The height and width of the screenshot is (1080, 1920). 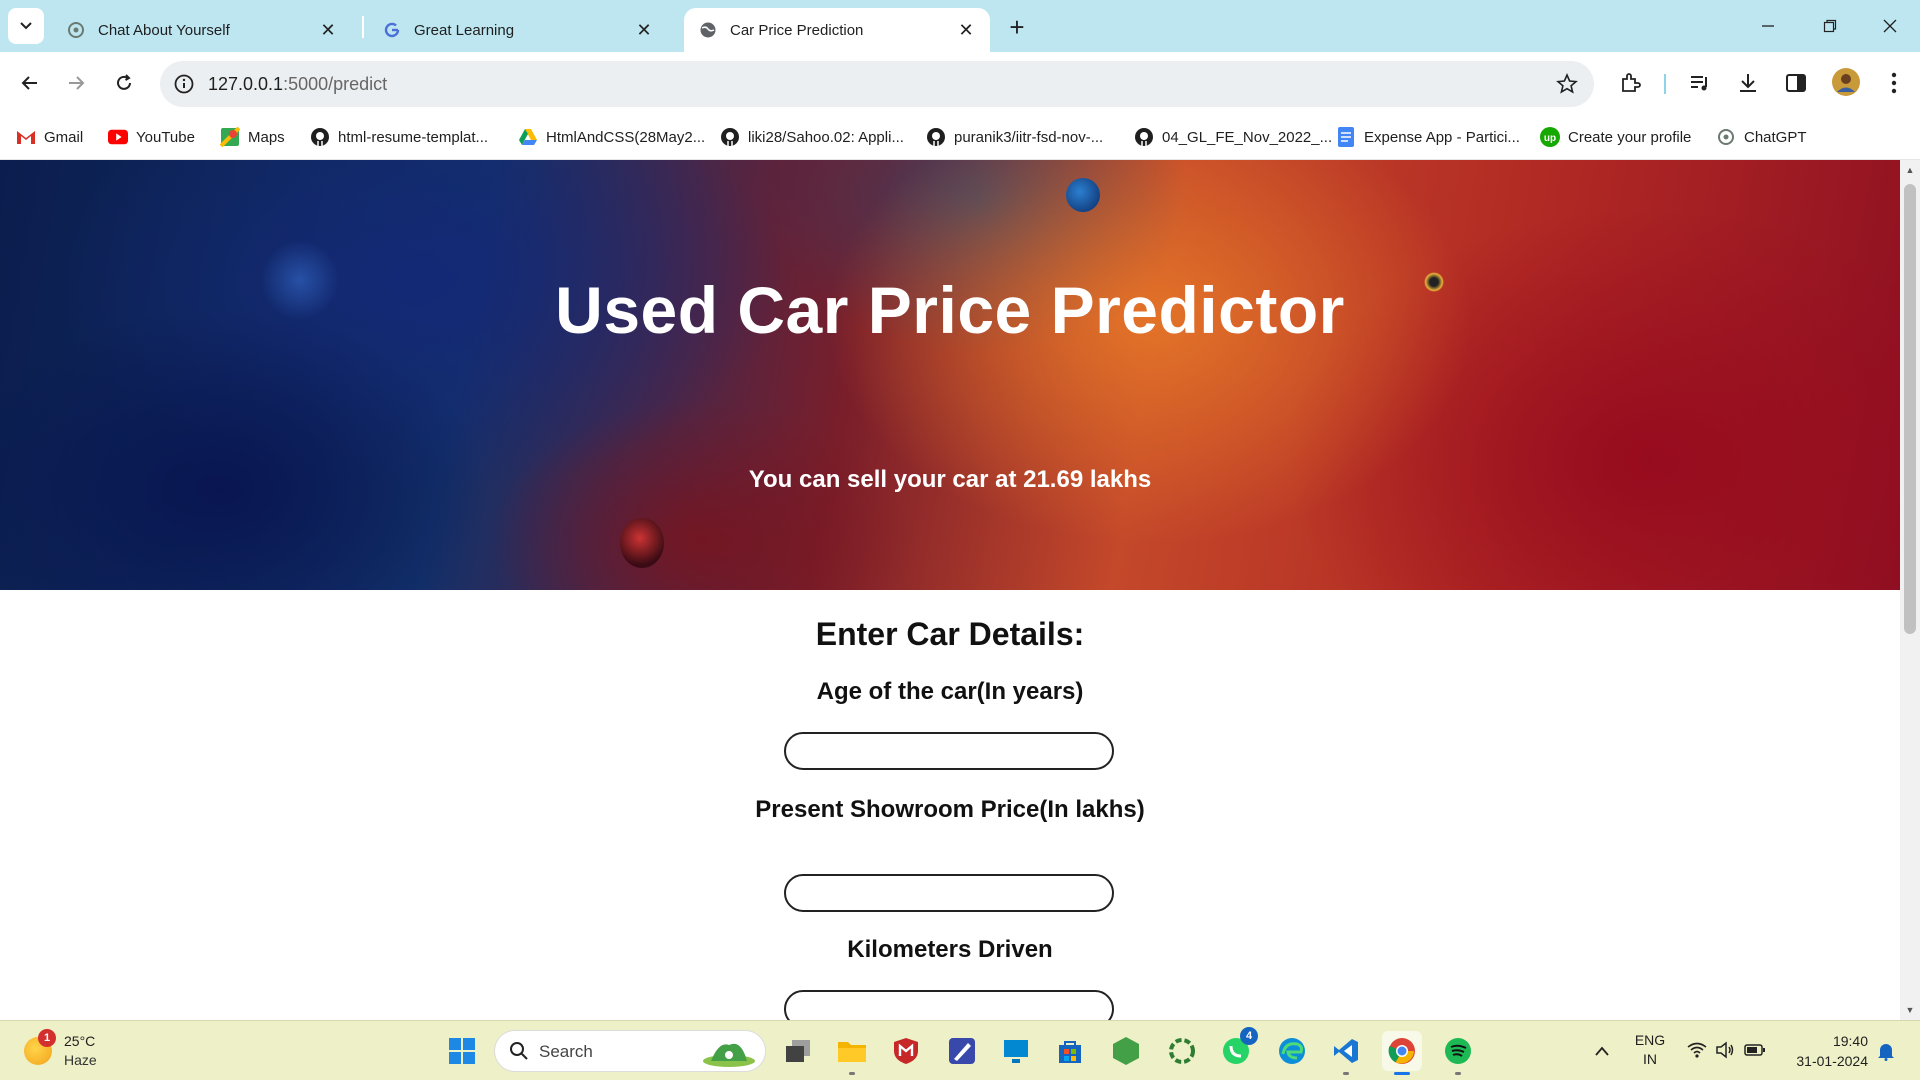 What do you see at coordinates (950, 479) in the screenshot?
I see `prediction-result: You can sell your car at 21.69 lakhs` at bounding box center [950, 479].